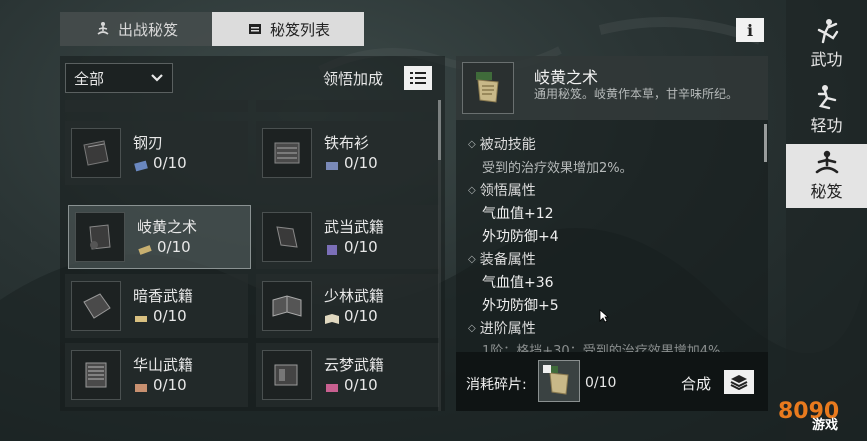  What do you see at coordinates (765, 143) in the screenshot?
I see `detail-scroll-thumb` at bounding box center [765, 143].